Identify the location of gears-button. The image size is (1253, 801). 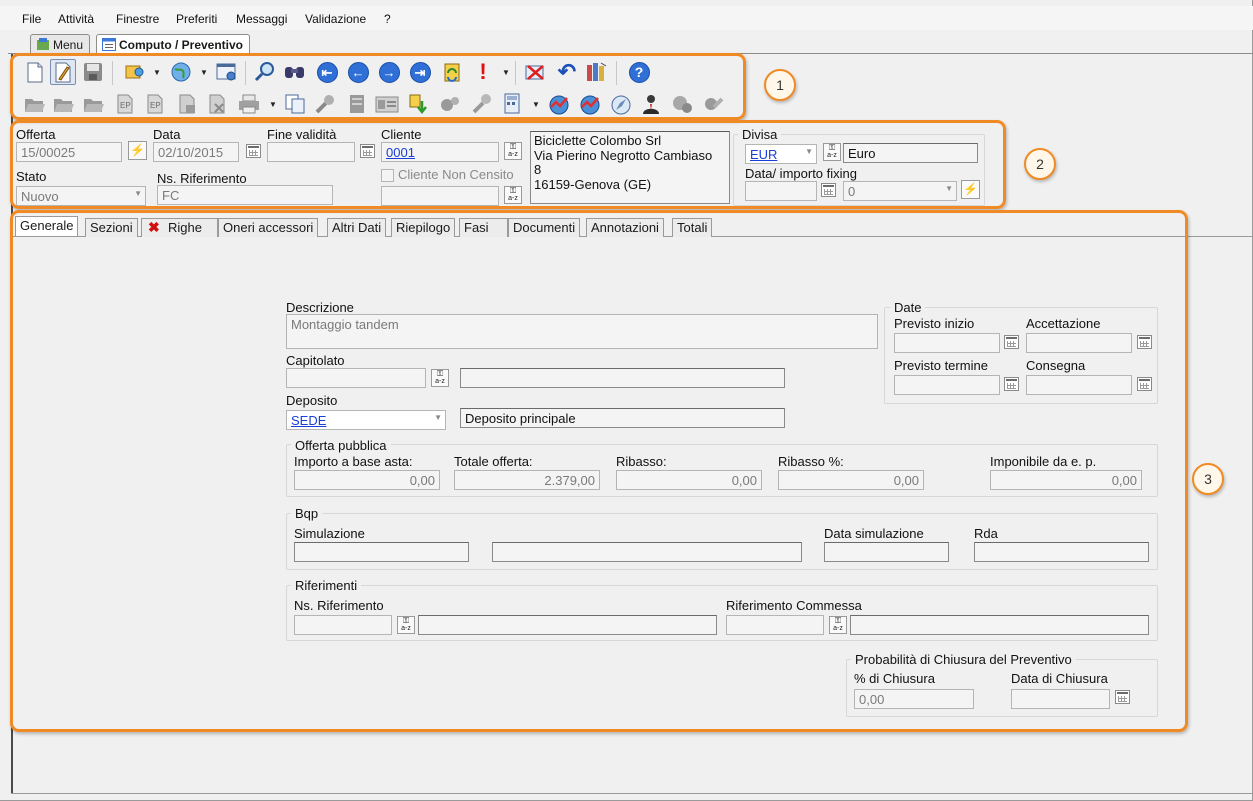
(450, 104).